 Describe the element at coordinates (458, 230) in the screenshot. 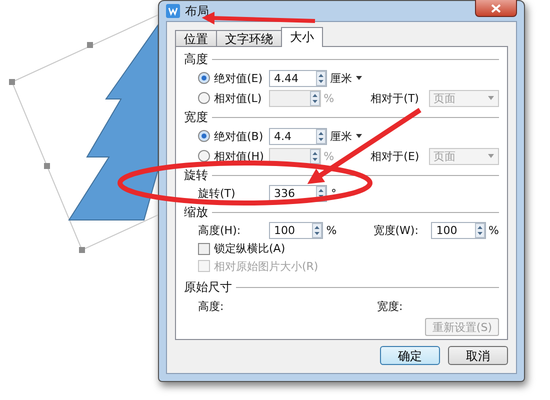

I see `scale-width-field: 100` at that location.